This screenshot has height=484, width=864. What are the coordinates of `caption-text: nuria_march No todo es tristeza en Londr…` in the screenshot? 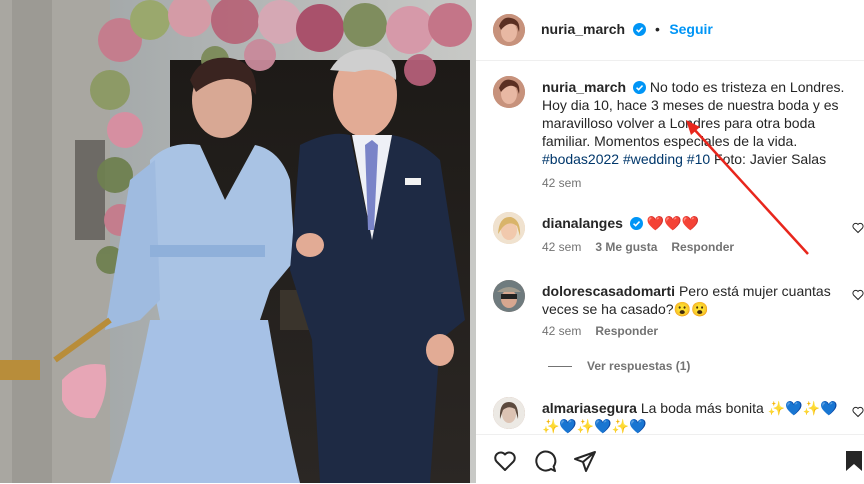 It's located at (693, 123).